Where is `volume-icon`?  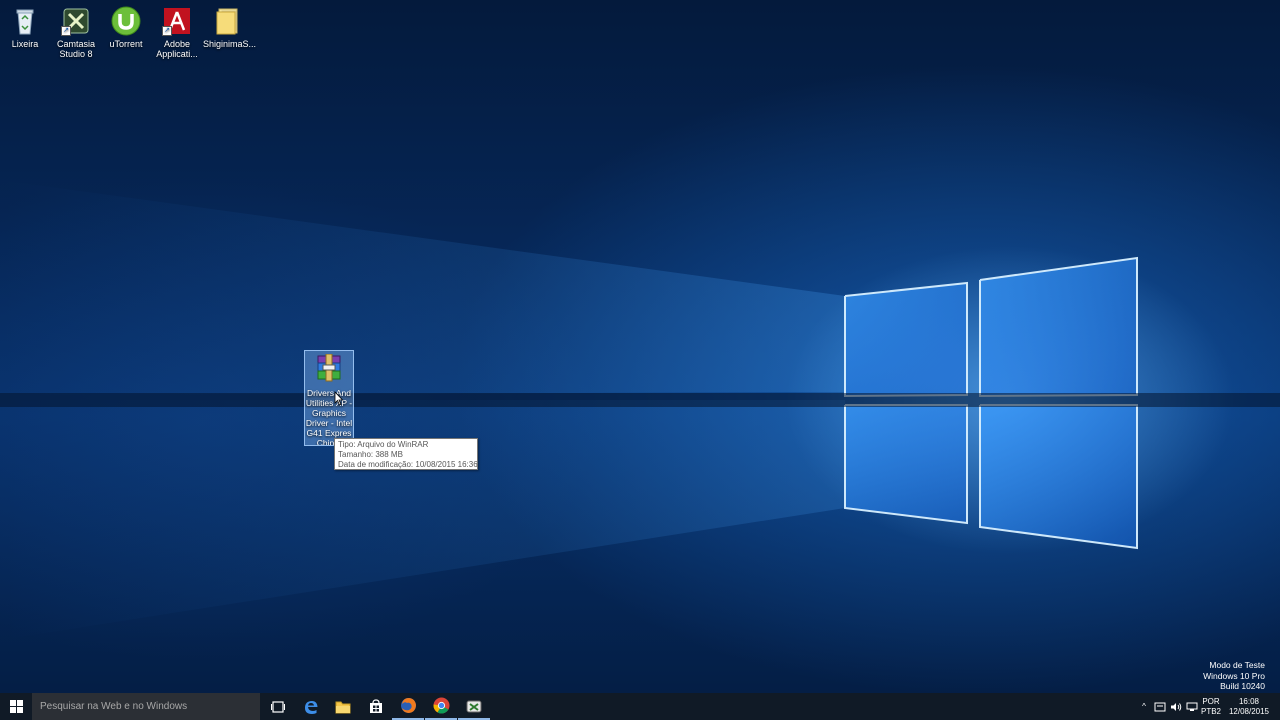
volume-icon is located at coordinates (1176, 706).